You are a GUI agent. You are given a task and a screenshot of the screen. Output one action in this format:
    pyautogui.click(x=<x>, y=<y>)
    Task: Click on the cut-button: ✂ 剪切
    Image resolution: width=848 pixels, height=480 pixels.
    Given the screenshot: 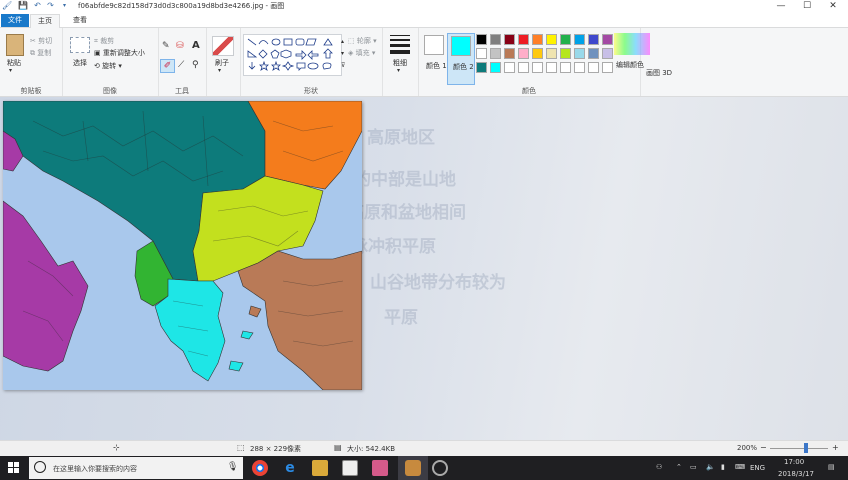 What is the action you would take?
    pyautogui.click(x=41, y=41)
    